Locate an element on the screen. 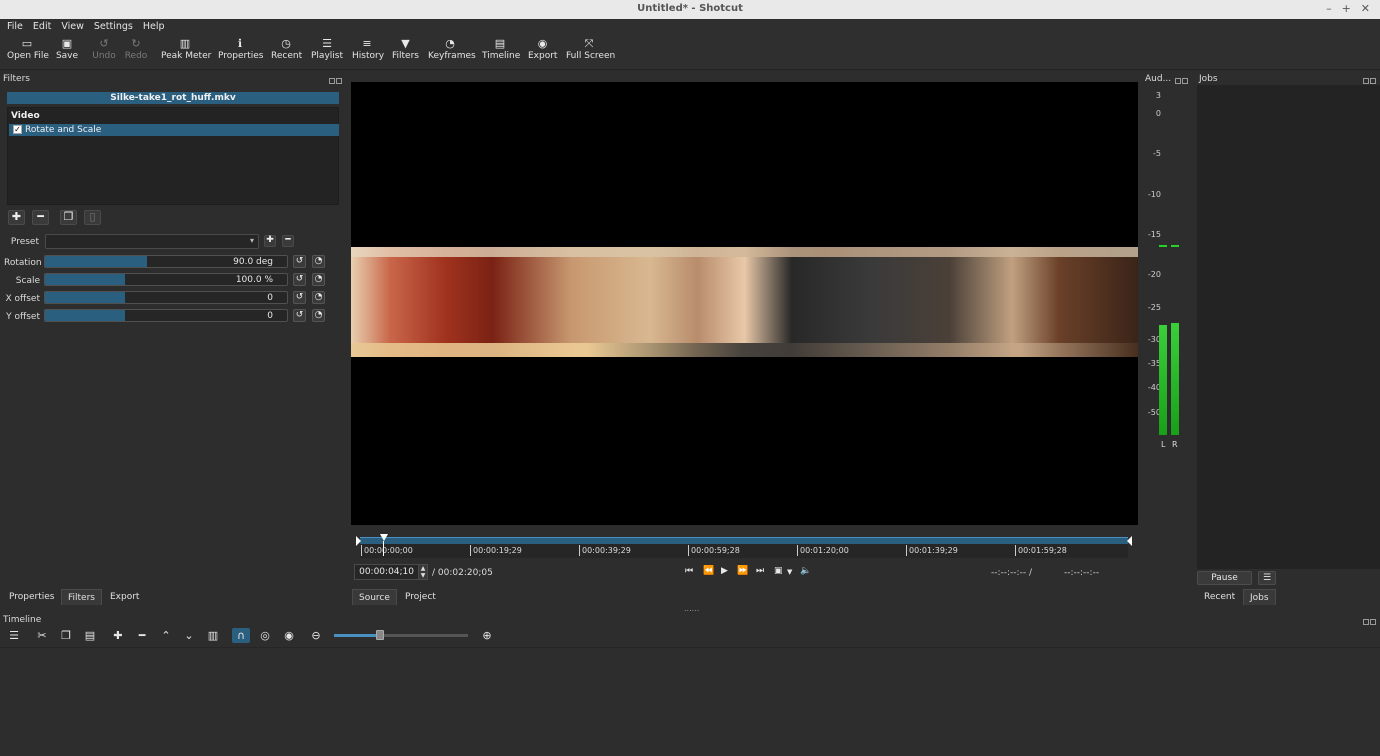  timeline-button: ▤ Timeline is located at coordinates (501, 49).